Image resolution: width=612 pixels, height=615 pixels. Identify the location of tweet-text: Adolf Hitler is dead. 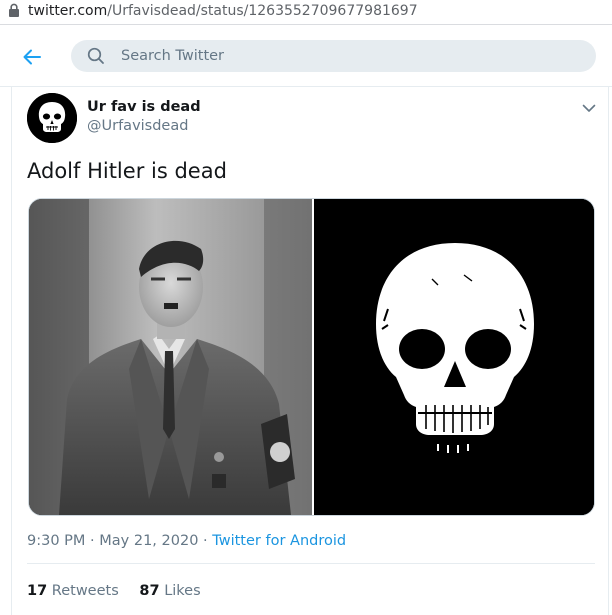
(127, 171).